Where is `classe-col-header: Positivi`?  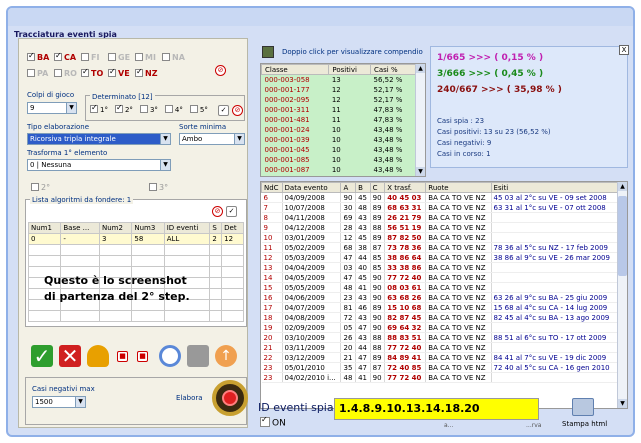 classe-col-header: Positivi is located at coordinates (349, 69).